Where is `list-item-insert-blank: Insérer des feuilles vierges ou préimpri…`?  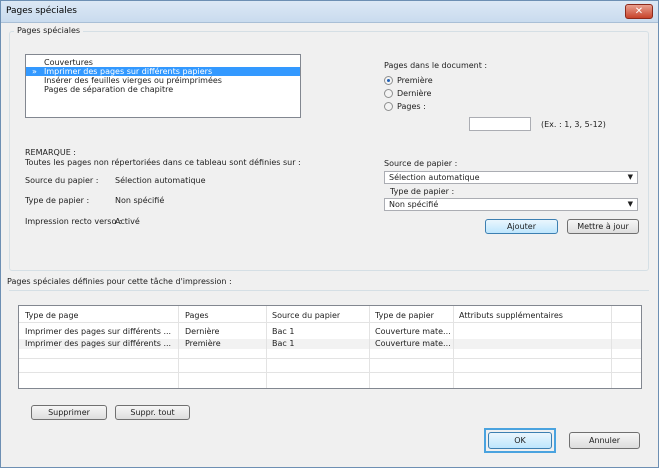 list-item-insert-blank: Insérer des feuilles vierges ou préimpri… is located at coordinates (163, 80).